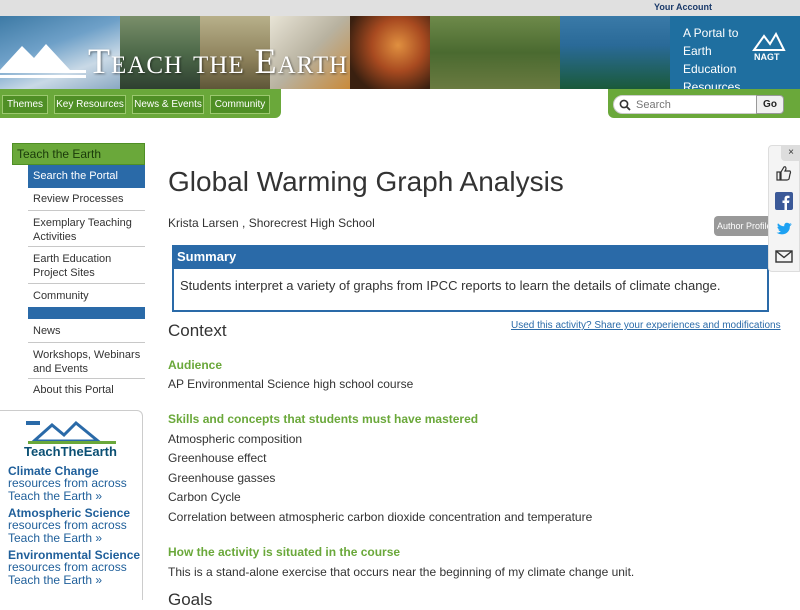 The height and width of the screenshot is (610, 800). I want to click on nav-themes: Themes, so click(25, 104).